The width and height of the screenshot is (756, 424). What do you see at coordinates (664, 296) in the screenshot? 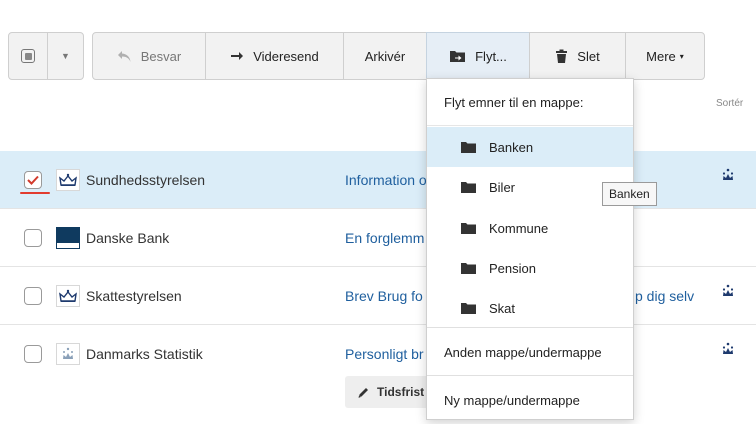
I see `subject-tail: p dig selv` at bounding box center [664, 296].